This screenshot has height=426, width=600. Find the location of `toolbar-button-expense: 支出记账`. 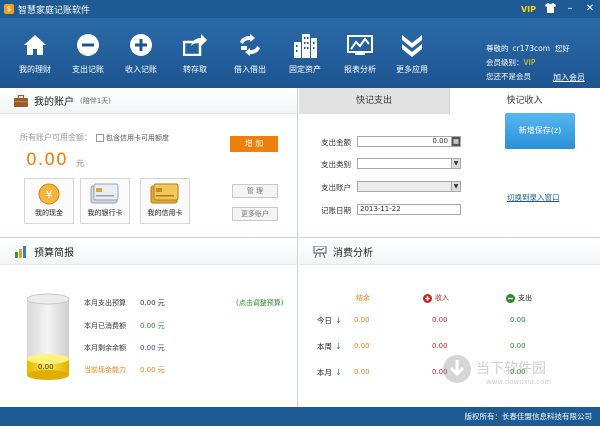

toolbar-button-expense: 支出记账 is located at coordinates (88, 53).